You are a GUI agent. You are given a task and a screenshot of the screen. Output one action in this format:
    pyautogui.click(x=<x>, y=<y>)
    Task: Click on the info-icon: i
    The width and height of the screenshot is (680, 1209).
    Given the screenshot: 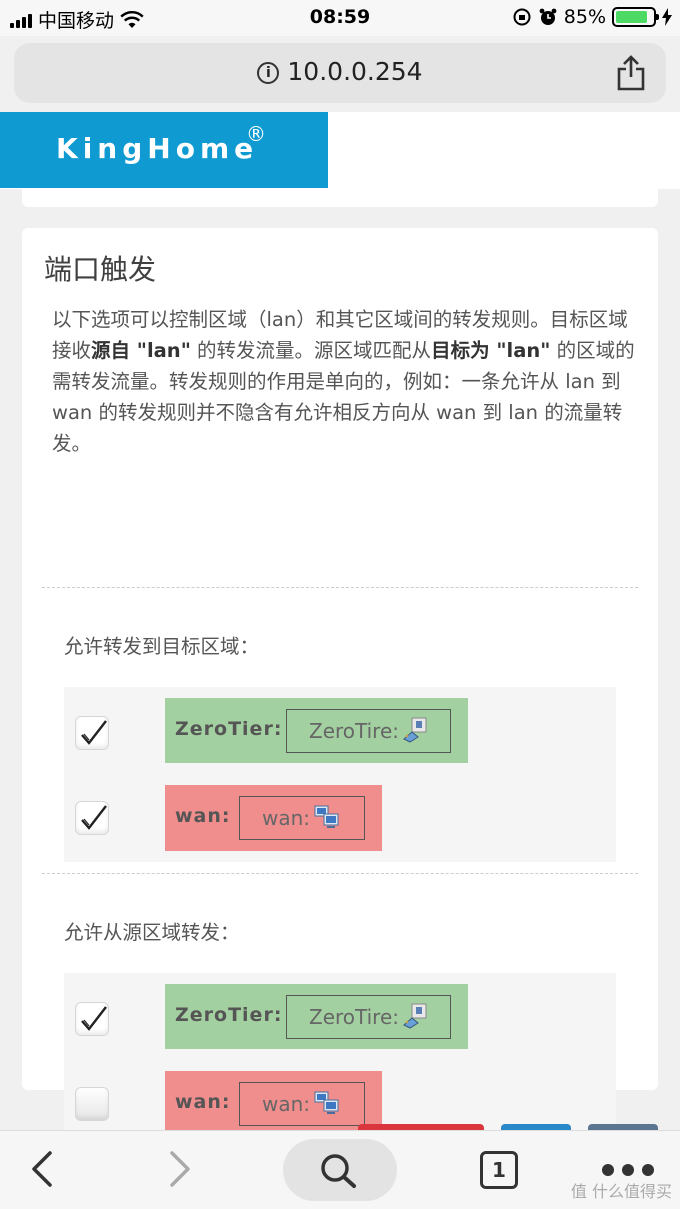 What is the action you would take?
    pyautogui.click(x=268, y=73)
    